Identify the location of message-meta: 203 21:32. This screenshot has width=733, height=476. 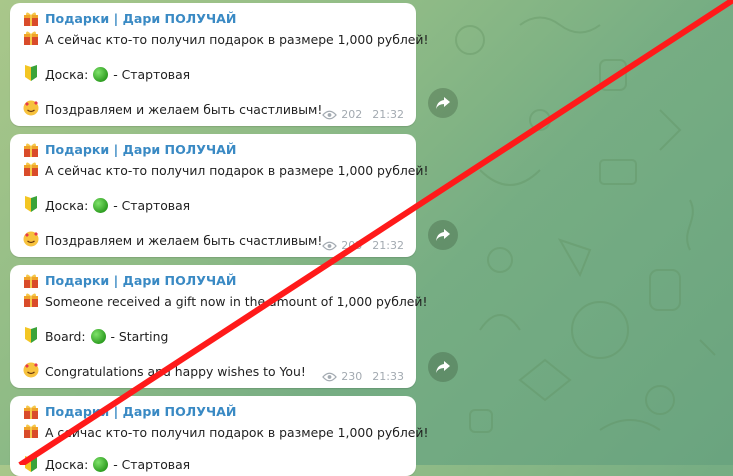
(363, 245).